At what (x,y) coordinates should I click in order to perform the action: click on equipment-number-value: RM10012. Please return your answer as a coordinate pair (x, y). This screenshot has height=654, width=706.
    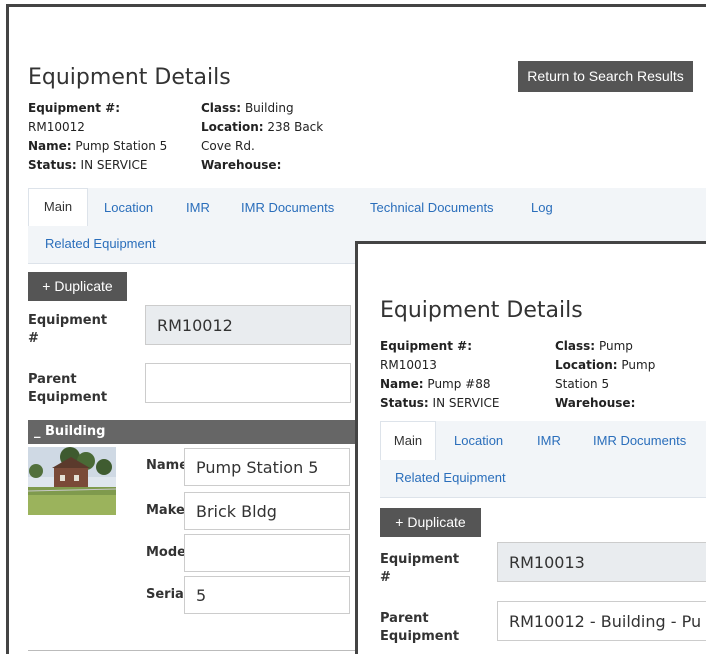
    Looking at the image, I should click on (56, 127).